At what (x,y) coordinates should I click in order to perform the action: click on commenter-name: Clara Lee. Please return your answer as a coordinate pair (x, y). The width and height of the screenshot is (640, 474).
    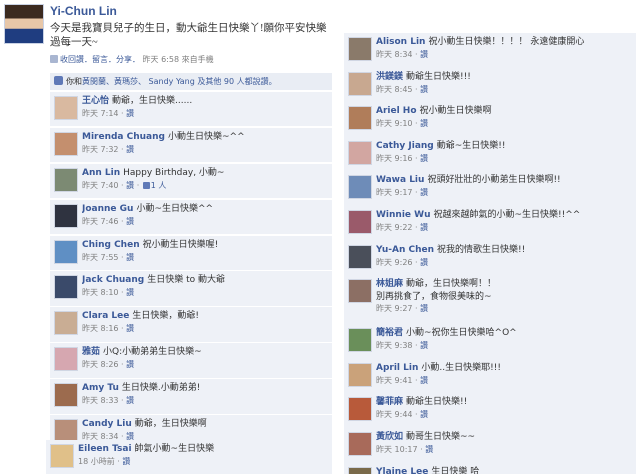
    Looking at the image, I should click on (105, 316).